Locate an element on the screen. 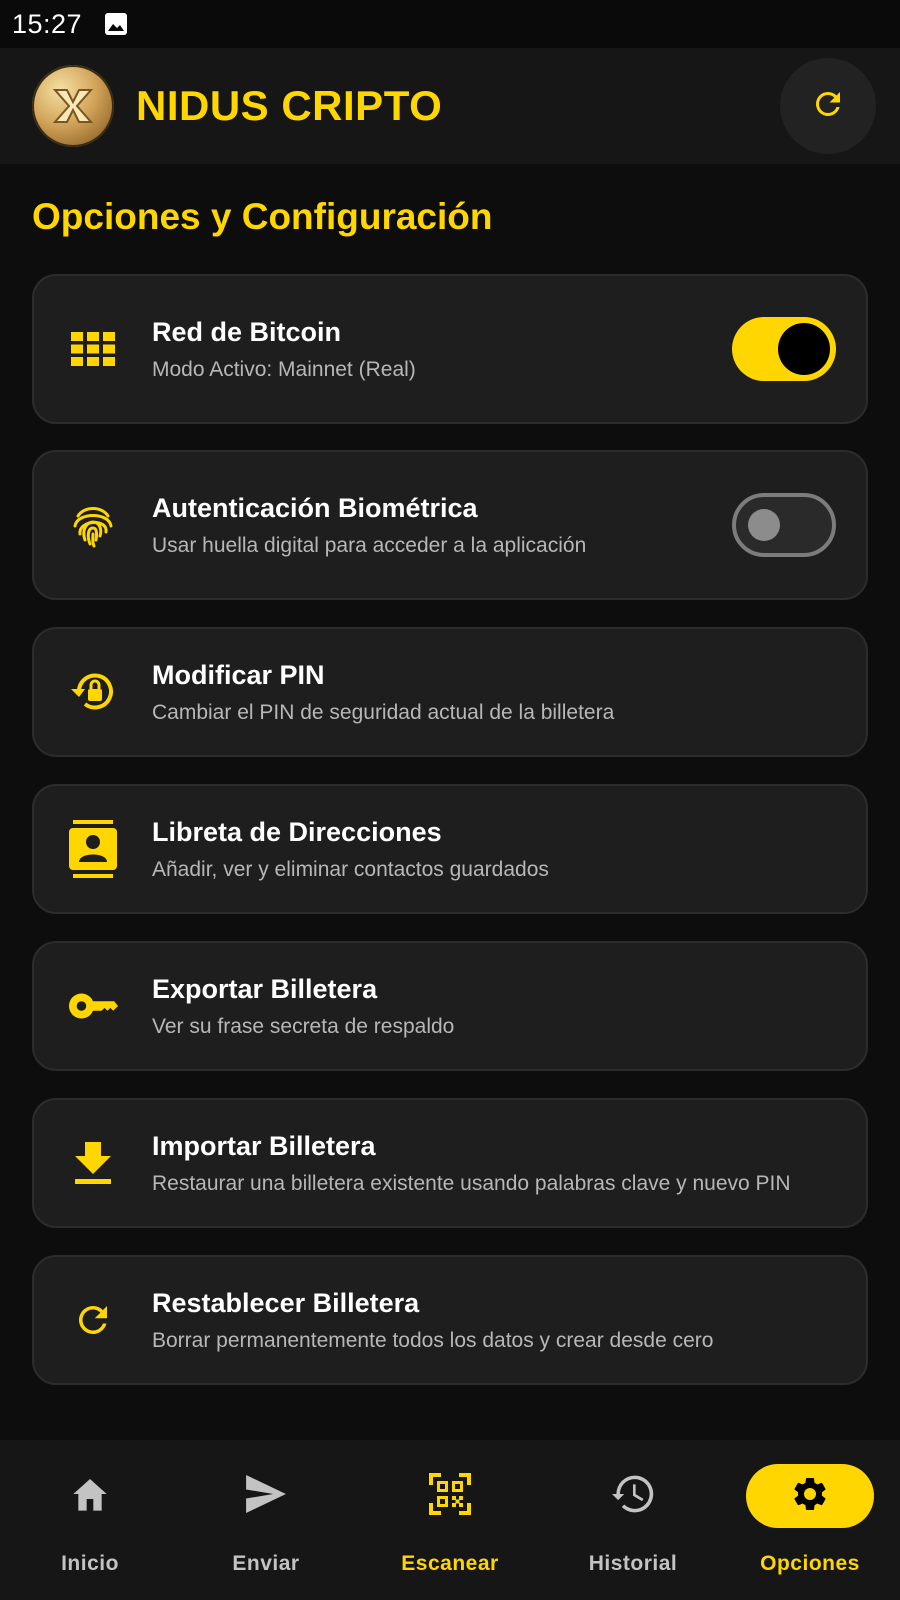 The height and width of the screenshot is (1600, 900). setting-subtitle: Ver su frase secreta de respaldo is located at coordinates (303, 1026).